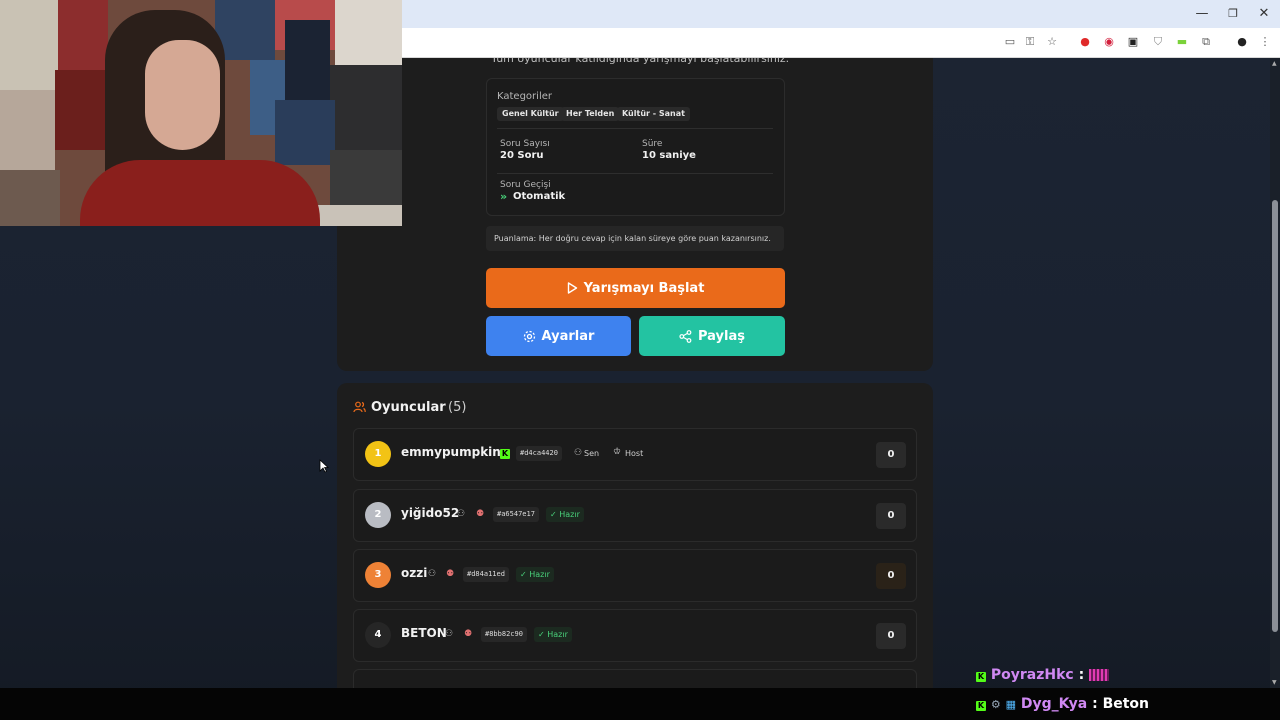  Describe the element at coordinates (1052, 42) in the screenshot. I see `star-icon: ☆` at that location.